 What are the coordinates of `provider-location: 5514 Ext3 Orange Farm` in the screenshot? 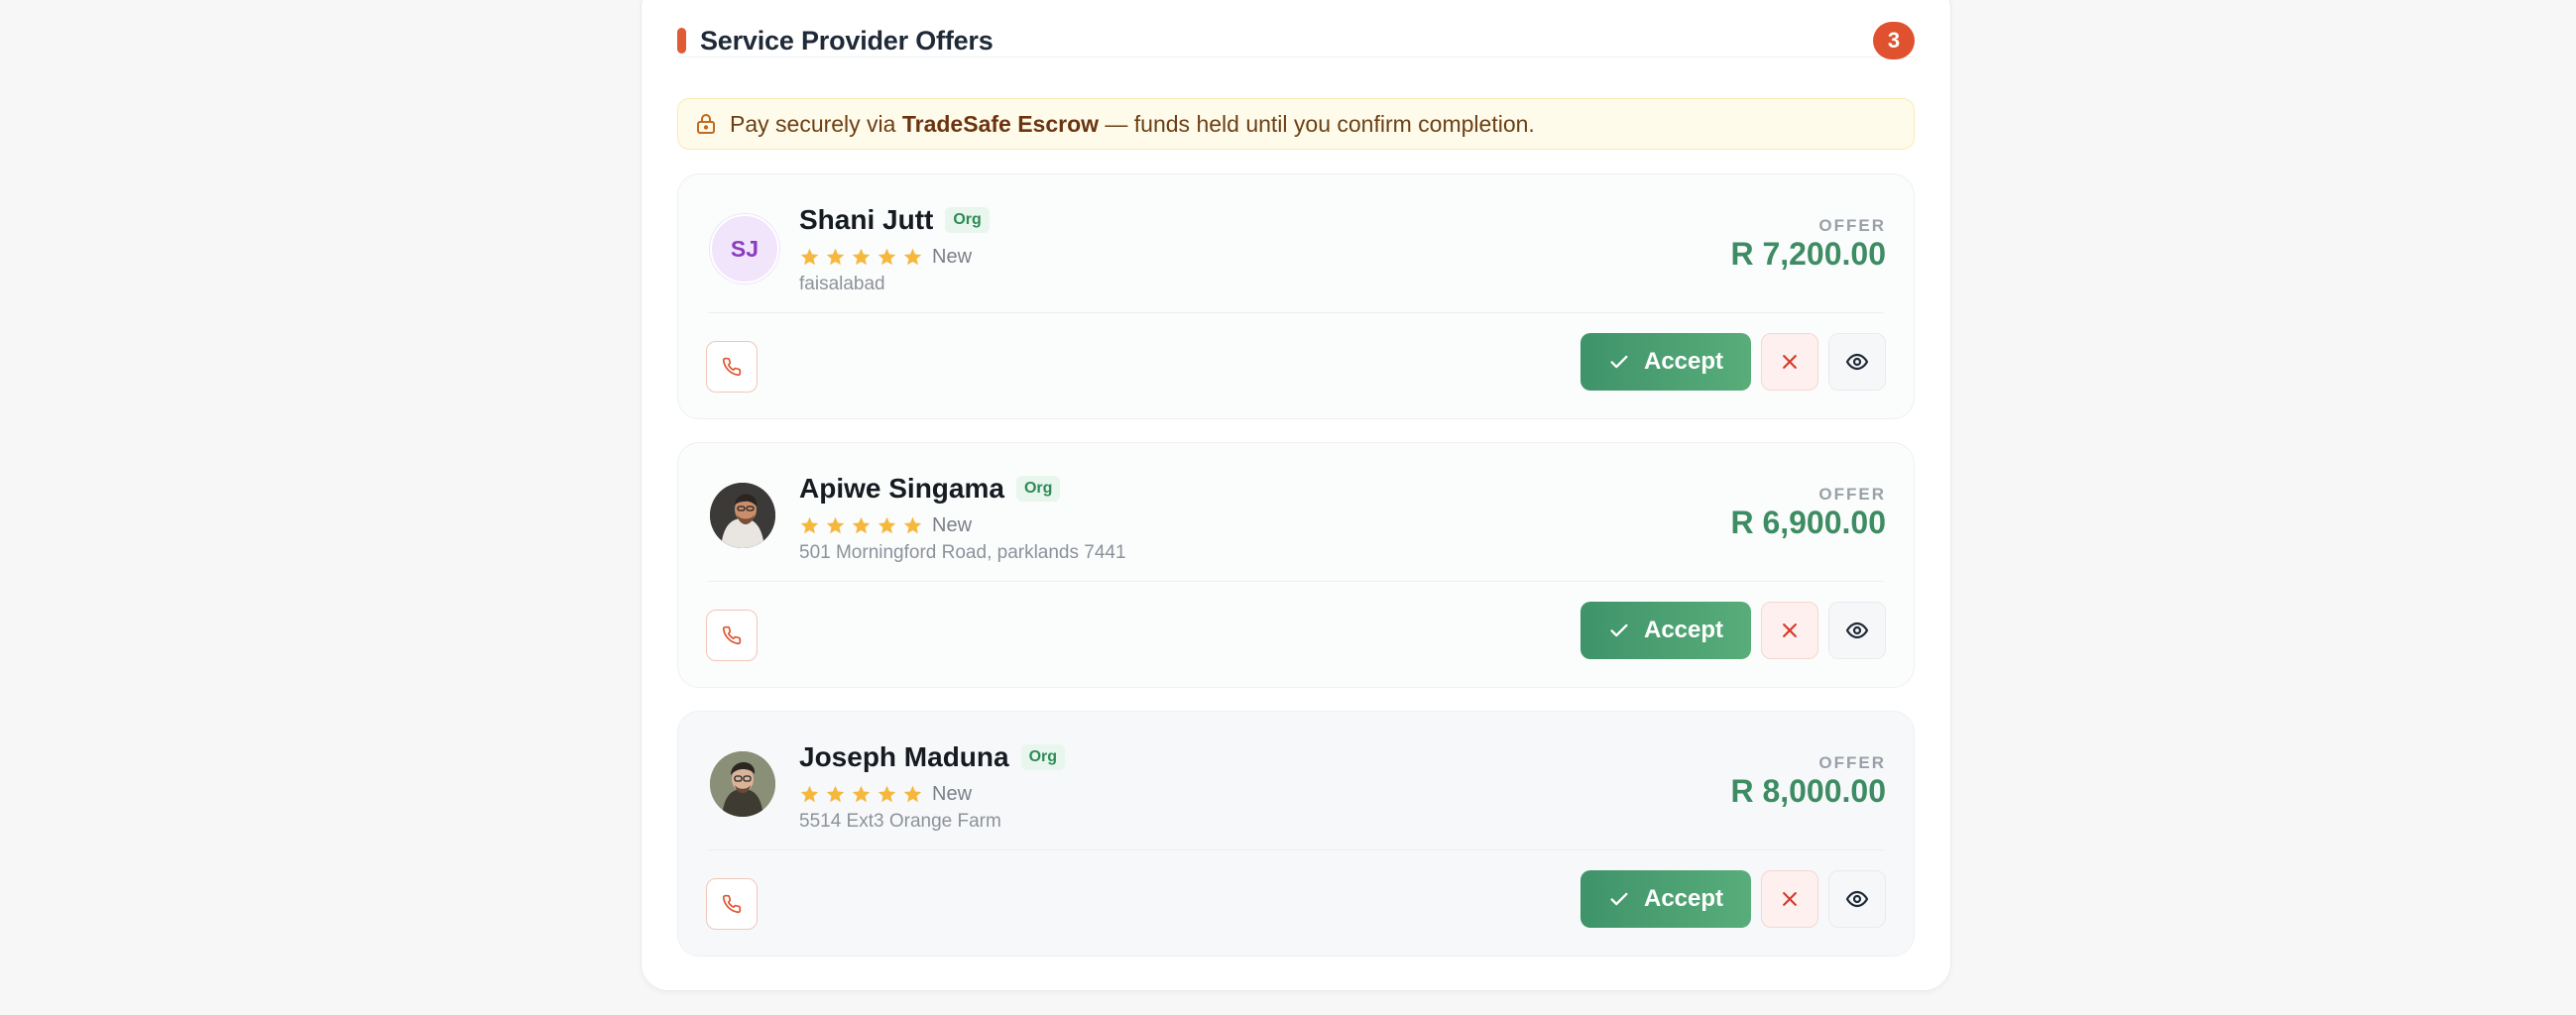 It's located at (900, 821).